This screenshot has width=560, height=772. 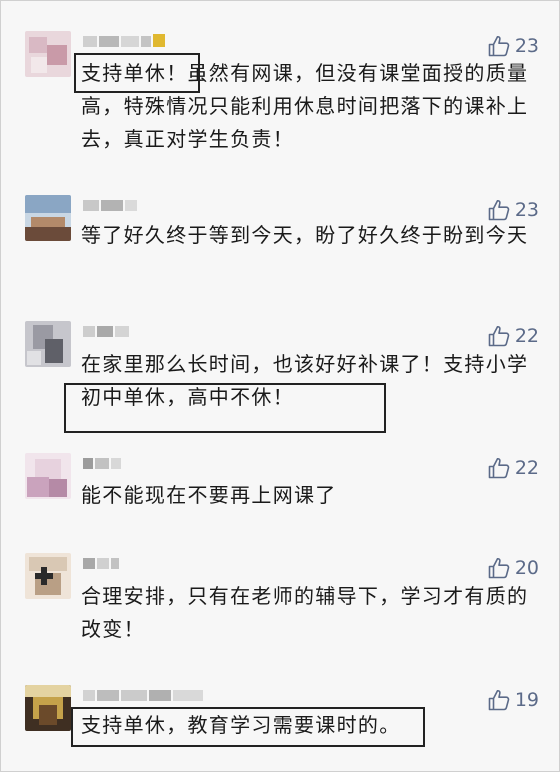 What do you see at coordinates (305, 612) in the screenshot?
I see `comment-text: 合理安排，只有在老师的辅导下，学习才有质的改变！` at bounding box center [305, 612].